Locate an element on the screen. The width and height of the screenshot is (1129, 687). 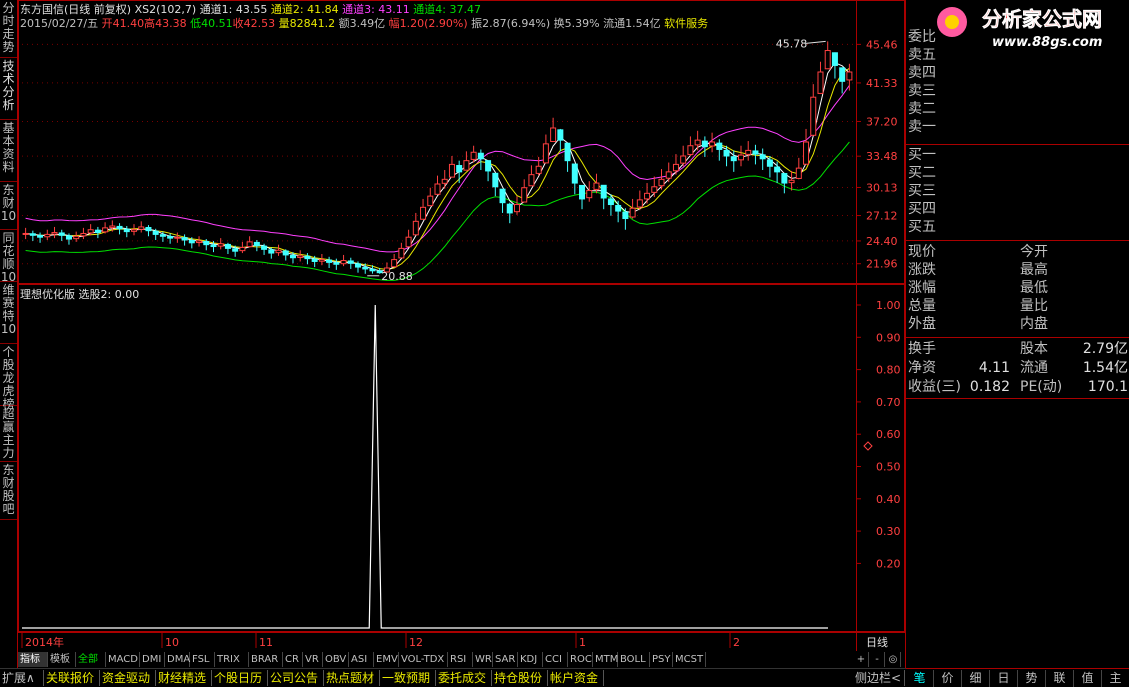
left-tab-0: 分时走势 is located at coordinates (8, 29).